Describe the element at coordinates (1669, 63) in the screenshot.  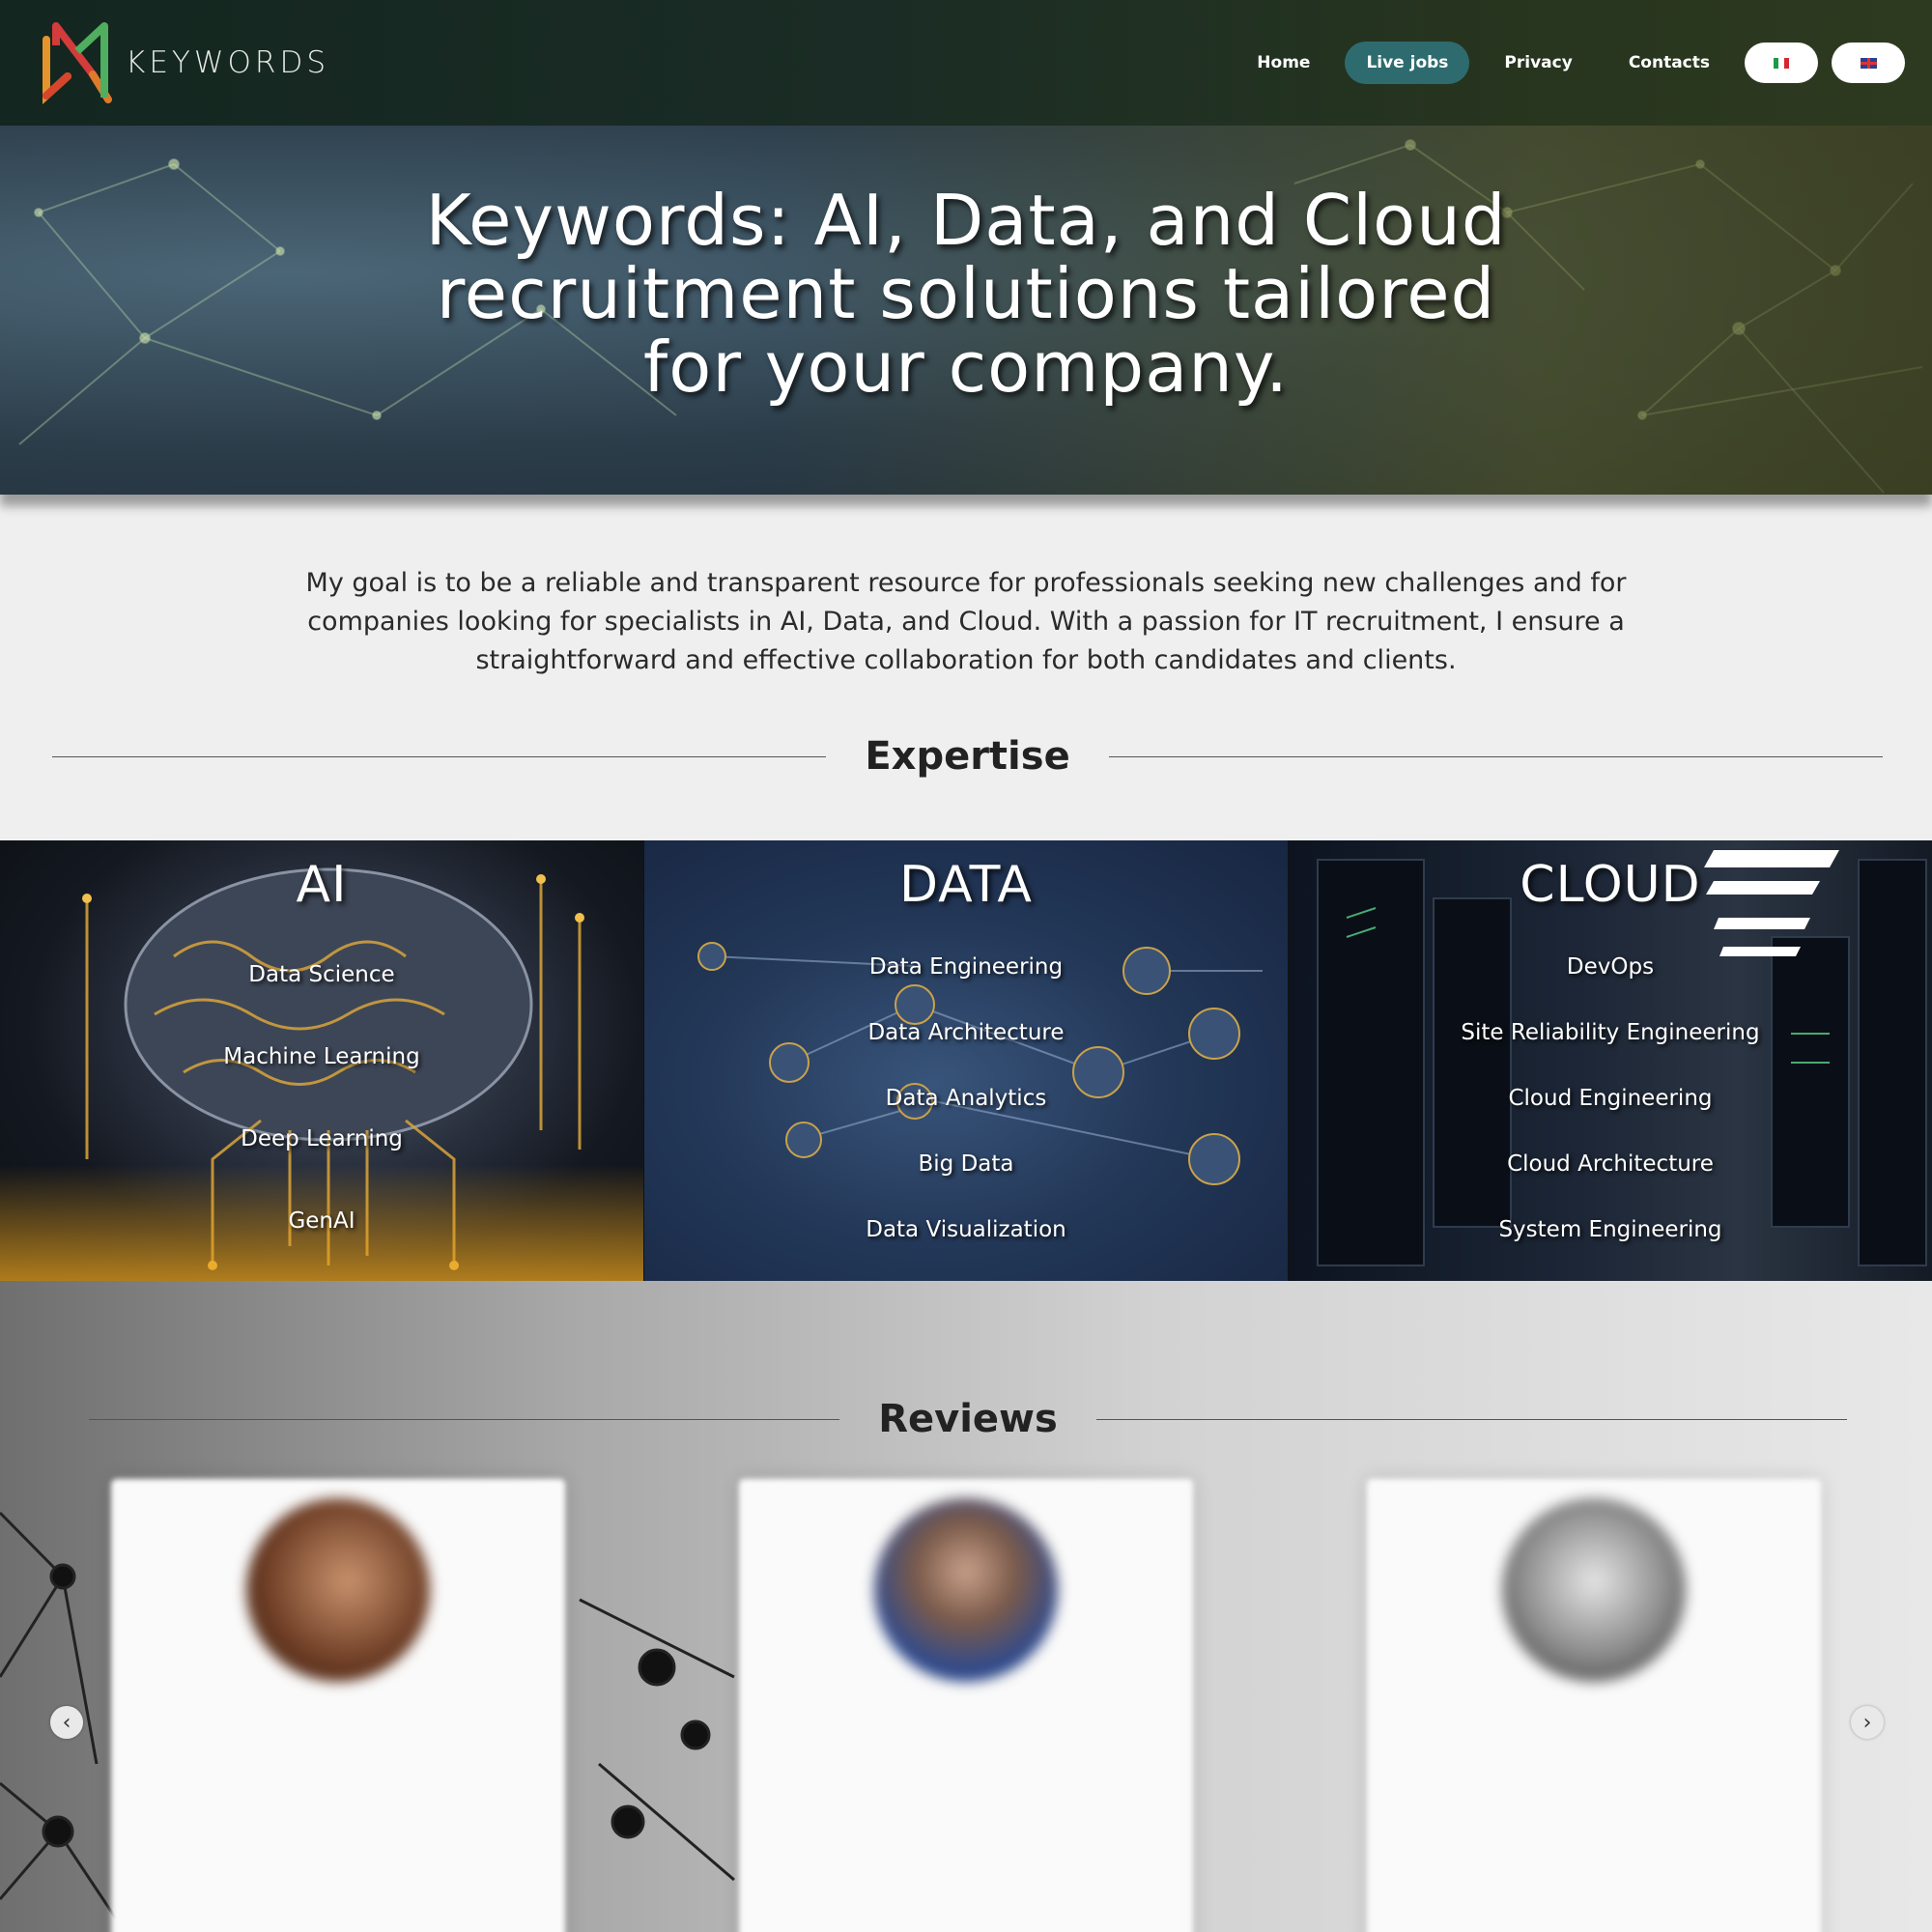
I see `nav-link-contacts: Contacts` at that location.